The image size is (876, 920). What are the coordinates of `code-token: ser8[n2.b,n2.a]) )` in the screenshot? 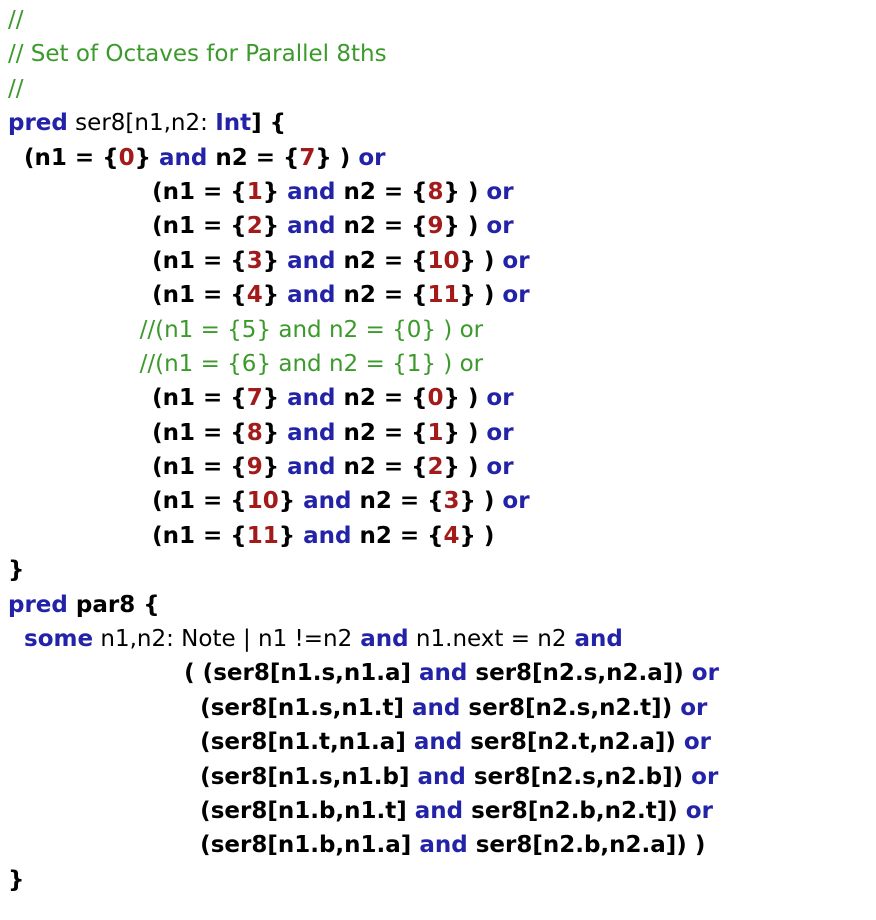 It's located at (586, 845).